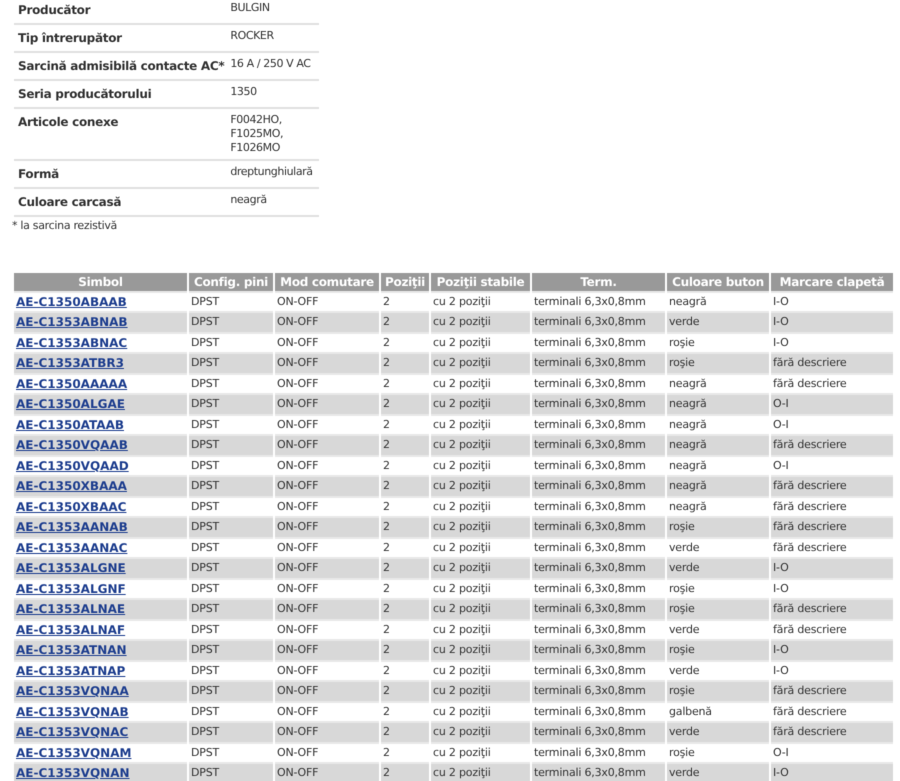 The height and width of the screenshot is (781, 900). Describe the element at coordinates (72, 711) in the screenshot. I see `product-link: AE-C1353VQNAB` at that location.